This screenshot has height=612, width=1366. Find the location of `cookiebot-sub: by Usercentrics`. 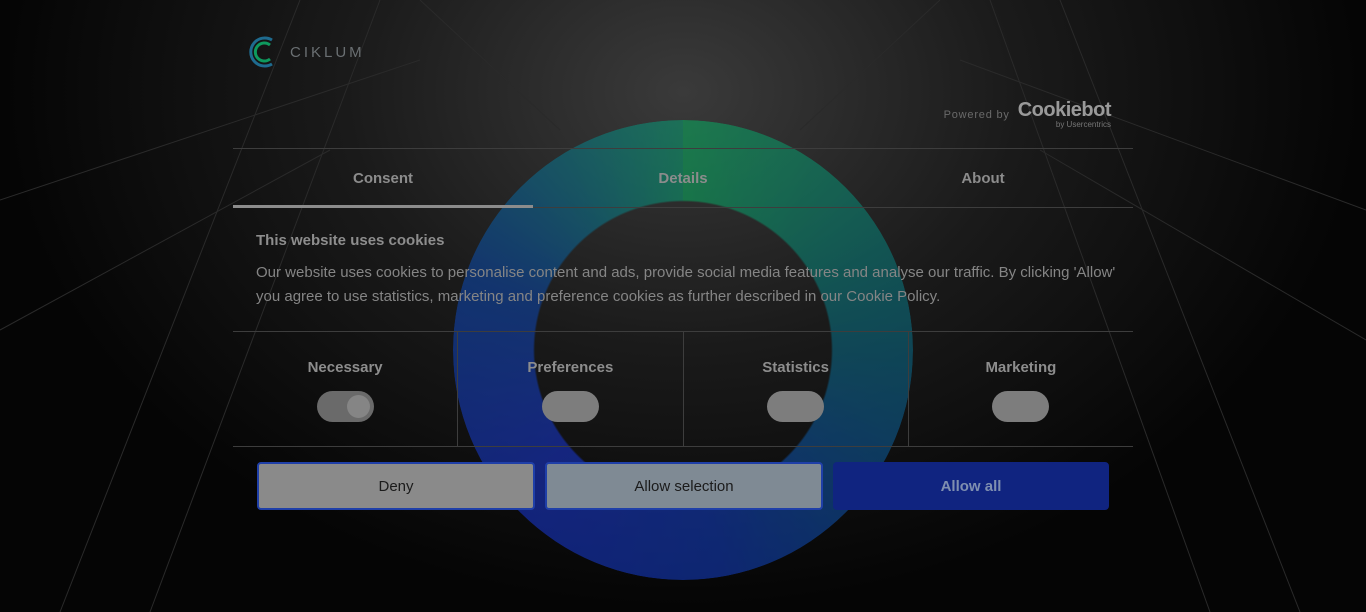

cookiebot-sub: by Usercentrics is located at coordinates (1083, 124).